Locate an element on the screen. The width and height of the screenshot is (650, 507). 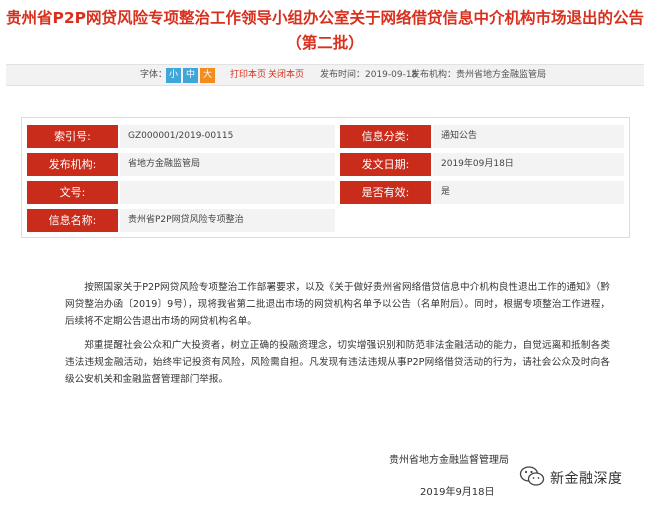
issue-date-value: 2019年09月18日 is located at coordinates (528, 164).